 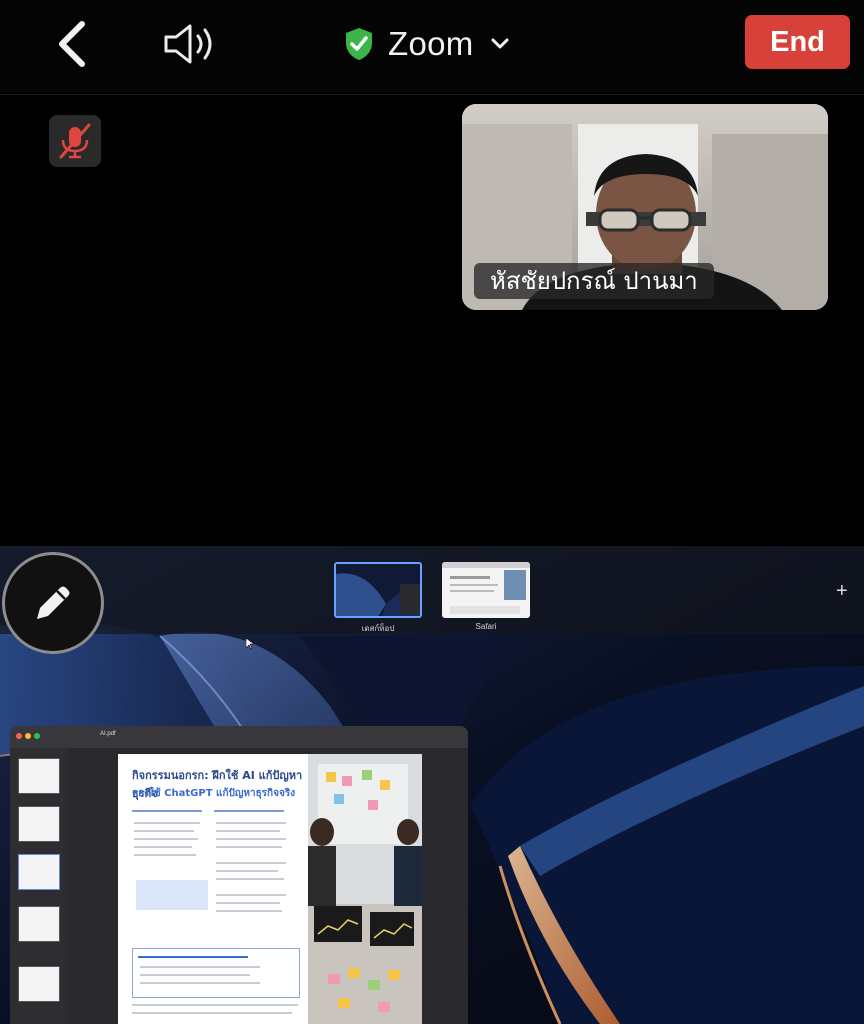 What do you see at coordinates (378, 628) in the screenshot?
I see `space-label-desktop: เดสก์ท็อป` at bounding box center [378, 628].